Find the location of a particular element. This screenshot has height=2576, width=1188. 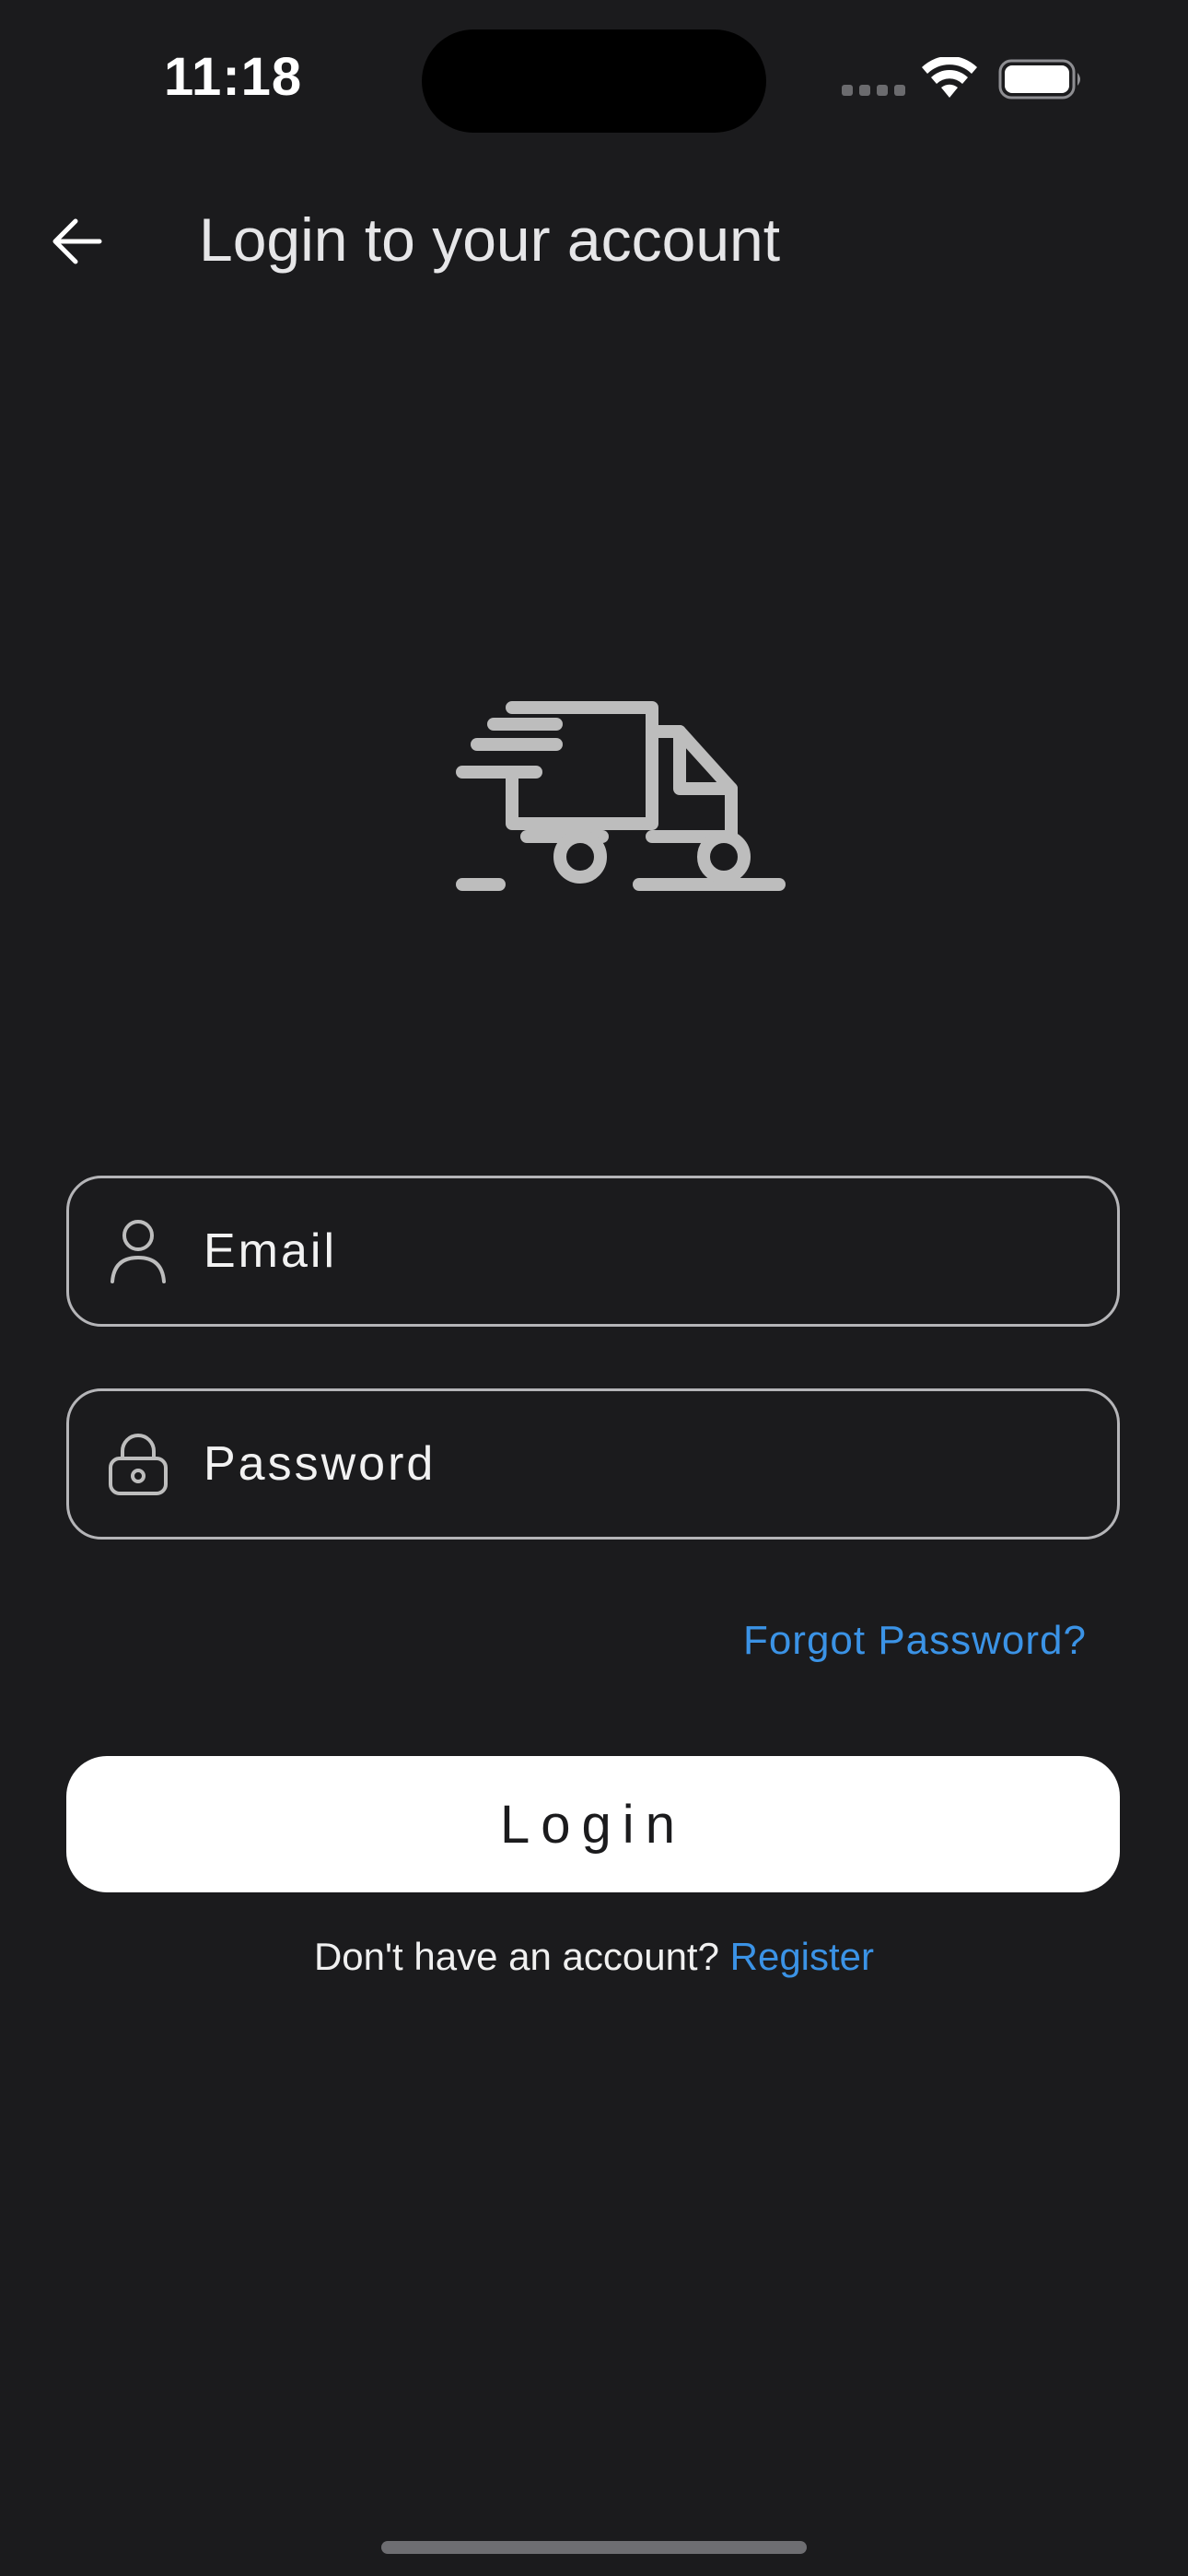

user-icon is located at coordinates (138, 1251).